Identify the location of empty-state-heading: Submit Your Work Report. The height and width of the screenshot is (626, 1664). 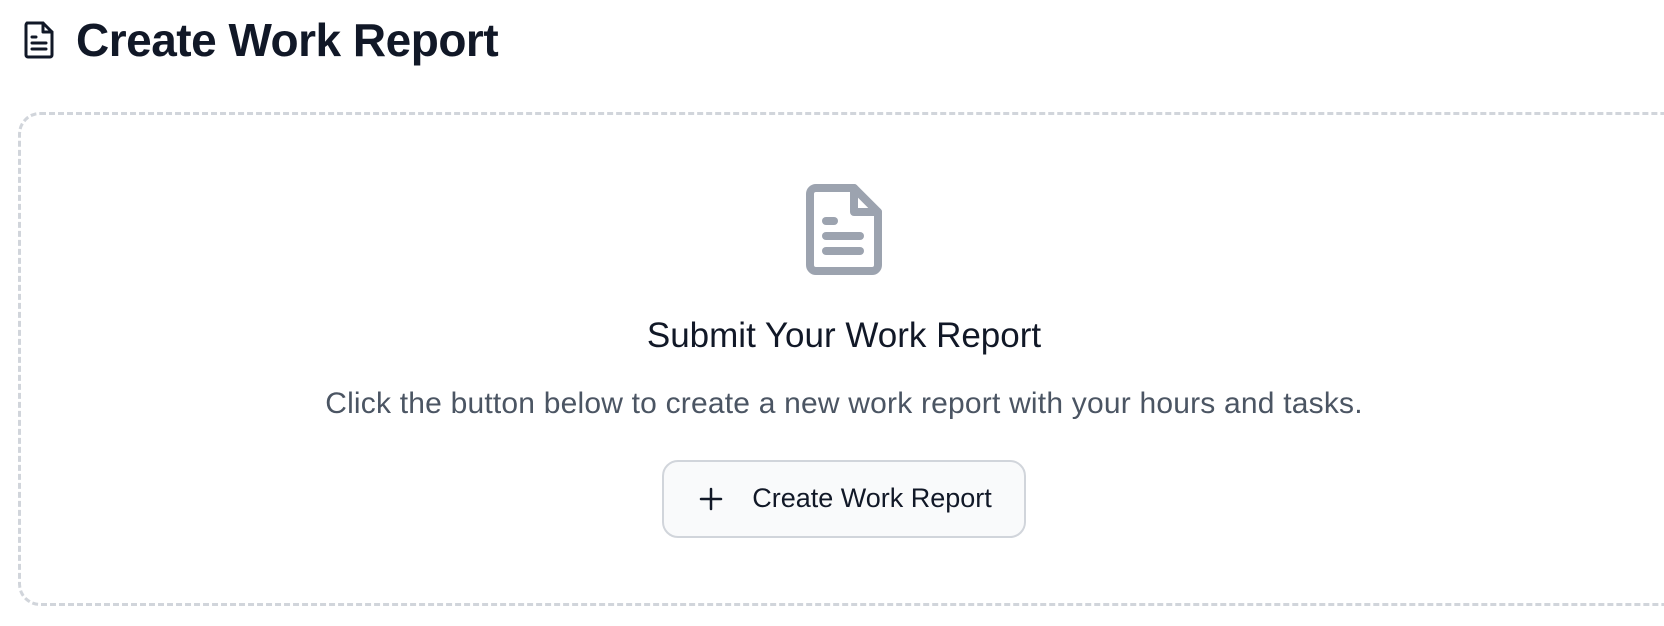
(844, 335).